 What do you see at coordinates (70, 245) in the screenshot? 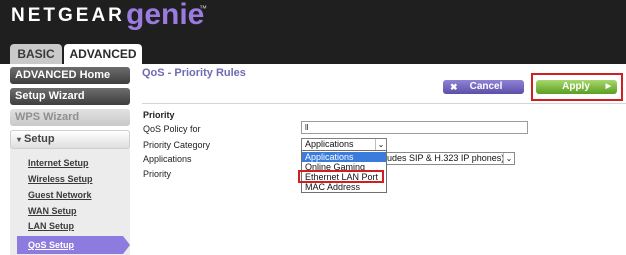
I see `sidebar-link-qos-setup: QoS Setup` at bounding box center [70, 245].